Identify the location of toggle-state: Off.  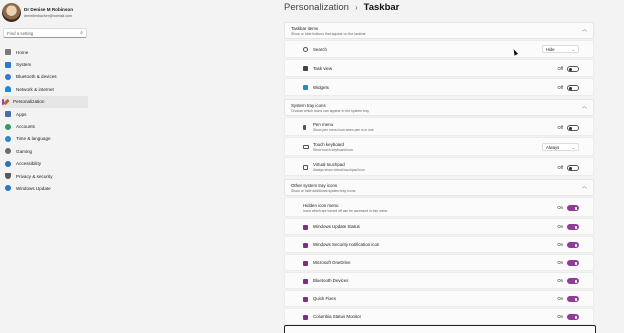
(560, 87).